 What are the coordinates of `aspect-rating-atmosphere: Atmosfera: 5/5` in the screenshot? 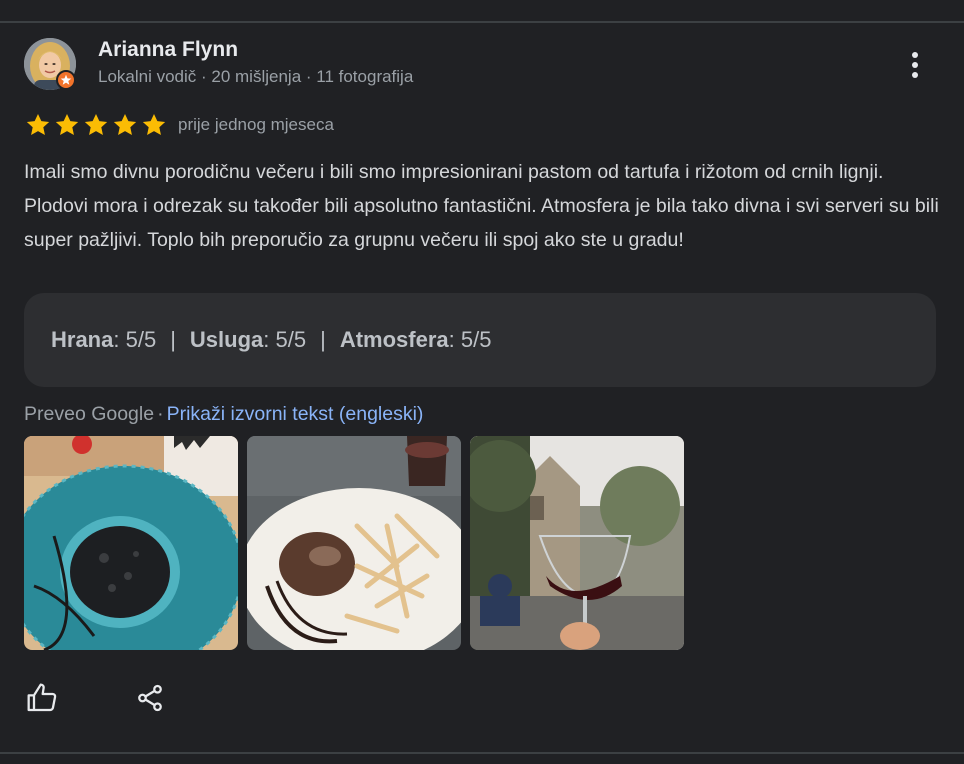 It's located at (415, 339).